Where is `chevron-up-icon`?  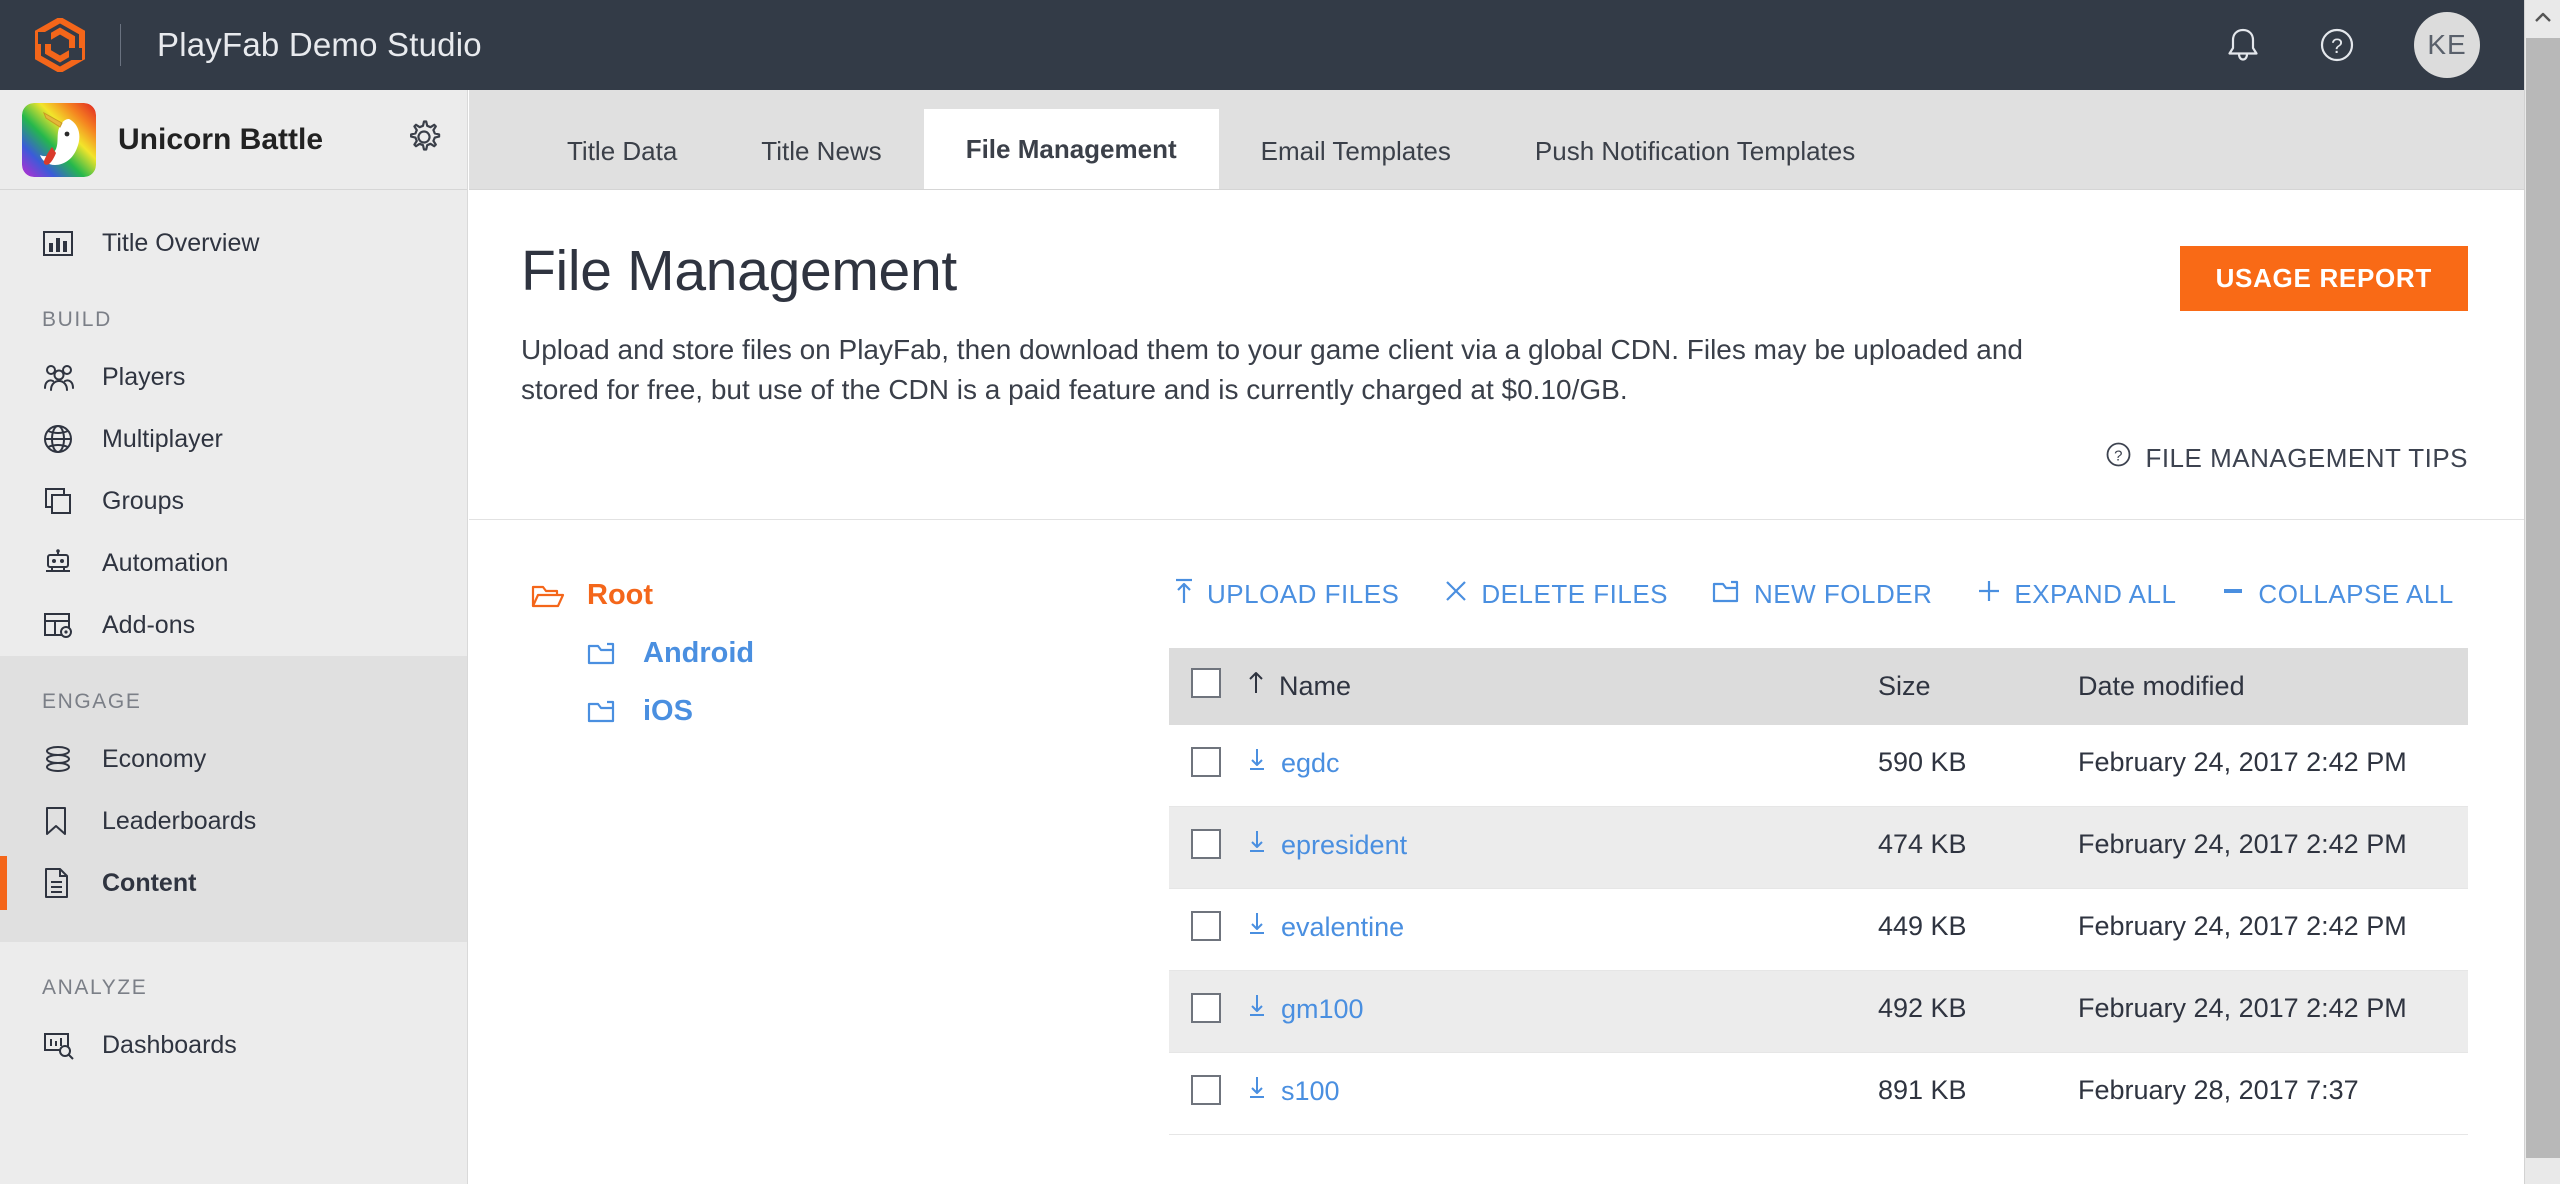
chevron-up-icon is located at coordinates (2542, 18).